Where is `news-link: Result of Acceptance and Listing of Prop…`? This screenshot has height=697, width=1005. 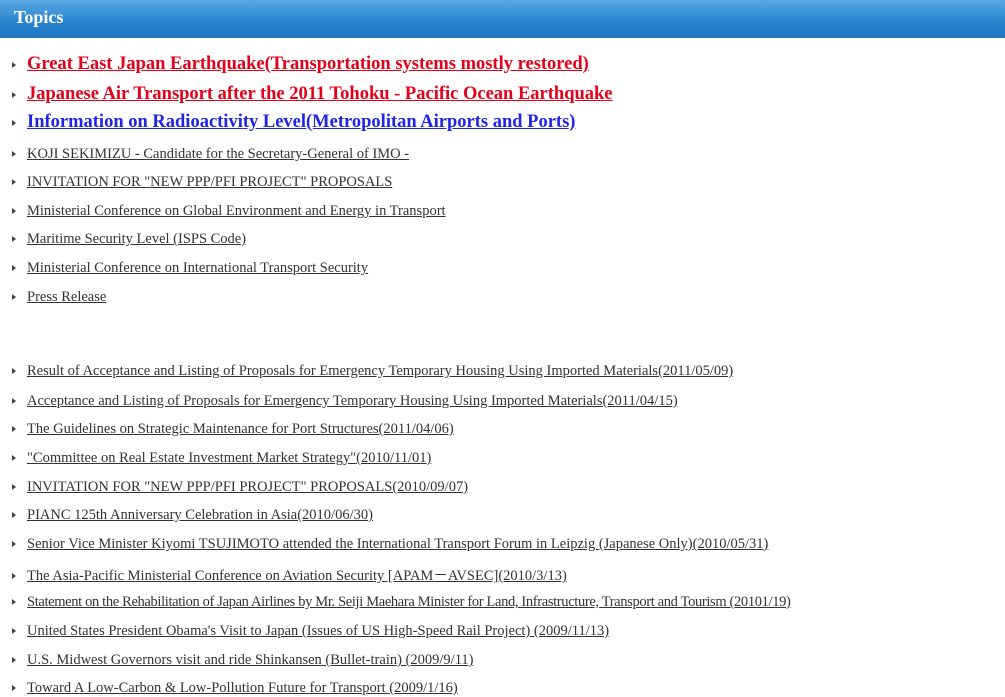
news-link: Result of Acceptance and Listing of Prop… is located at coordinates (380, 371).